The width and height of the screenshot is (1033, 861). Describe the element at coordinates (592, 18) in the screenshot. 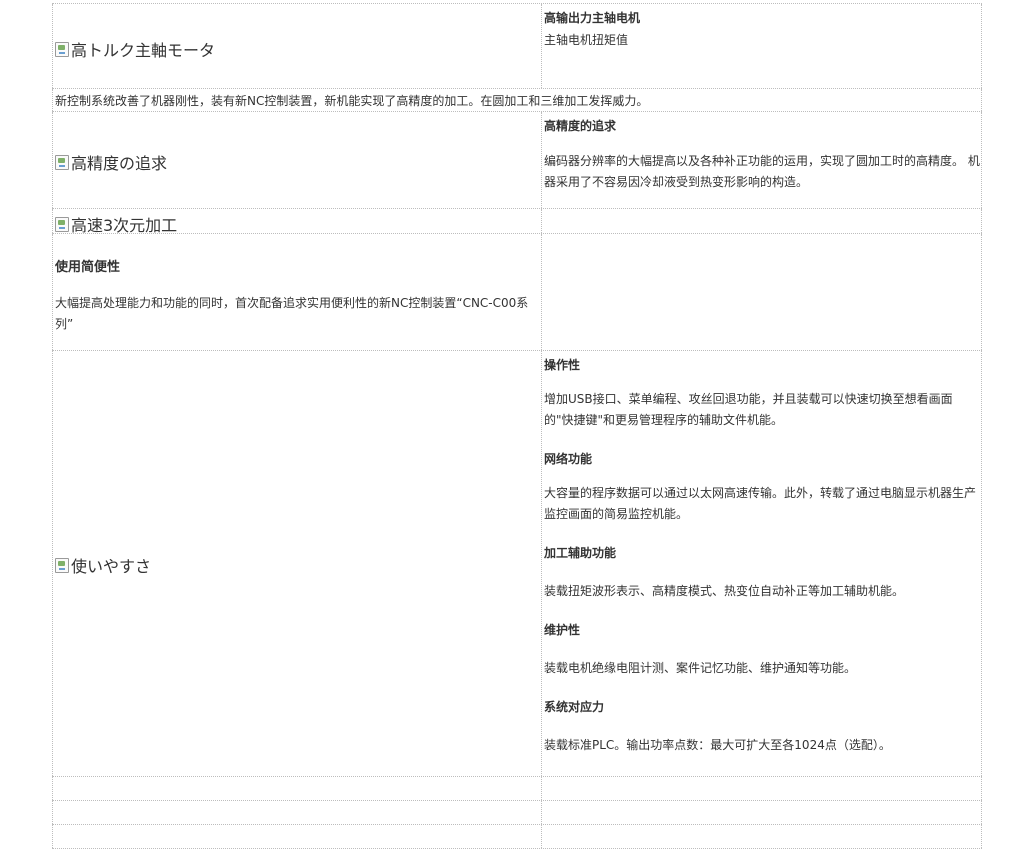

I see `section-title: 高输出力主轴电机` at that location.